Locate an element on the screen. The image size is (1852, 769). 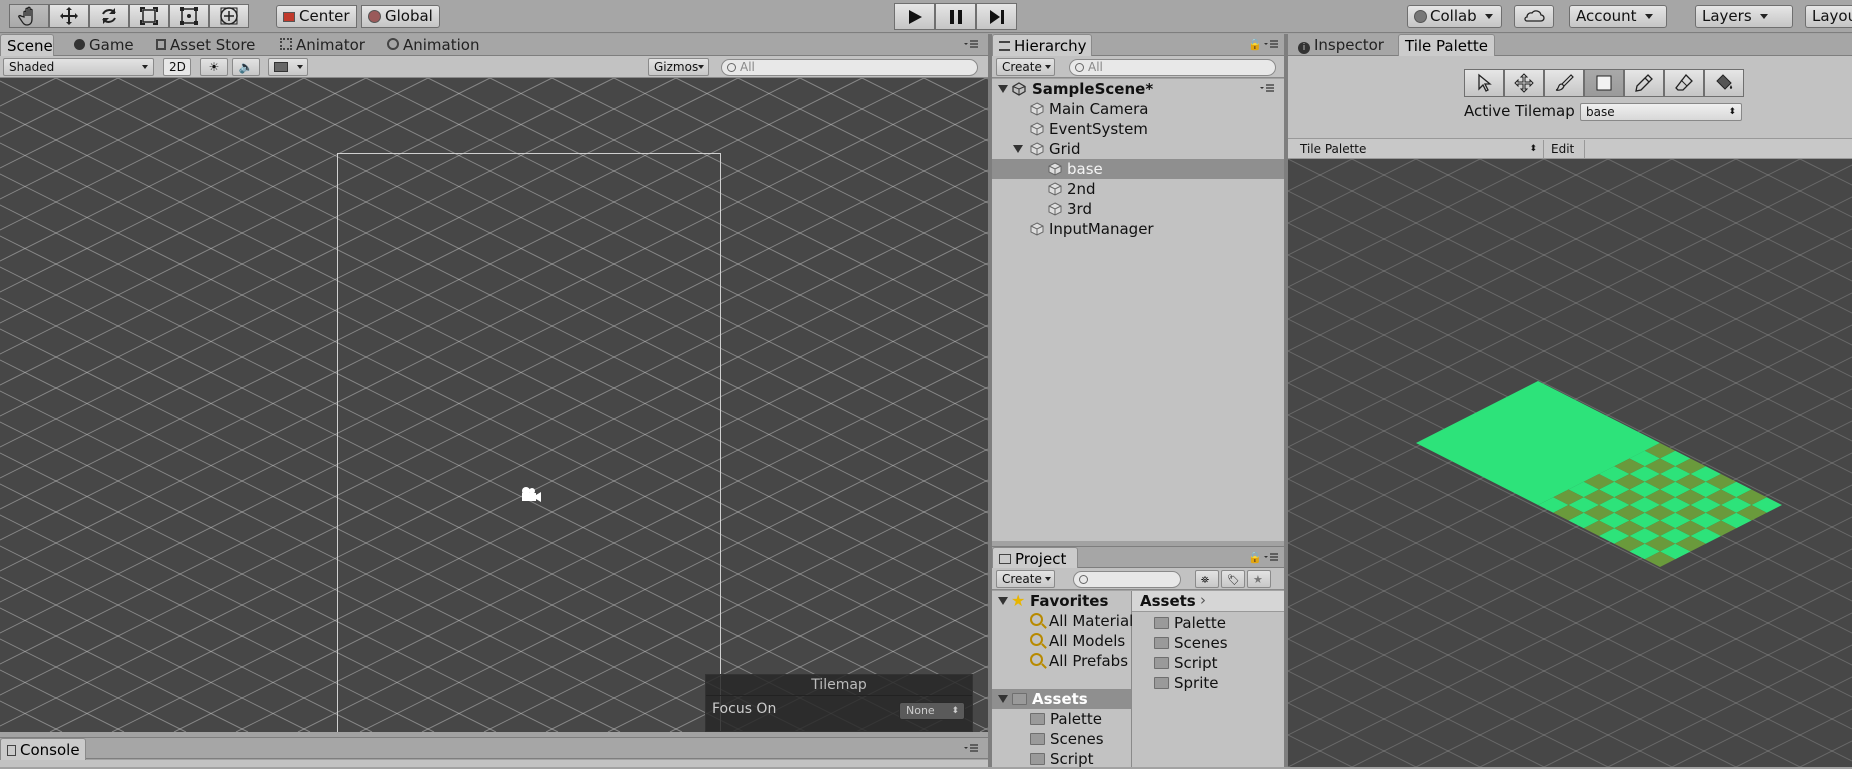
tree-row-base: base is located at coordinates (1138, 169).